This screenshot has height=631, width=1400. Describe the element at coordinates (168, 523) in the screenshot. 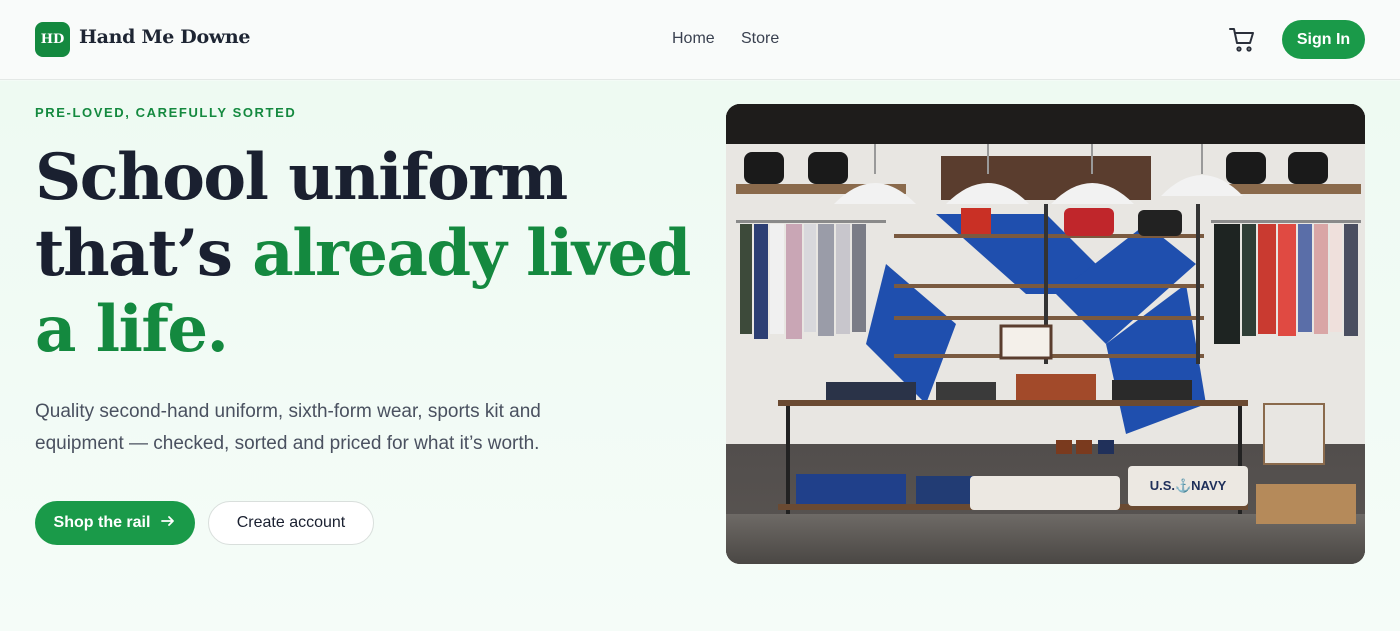

I see `arrow-right-icon` at that location.